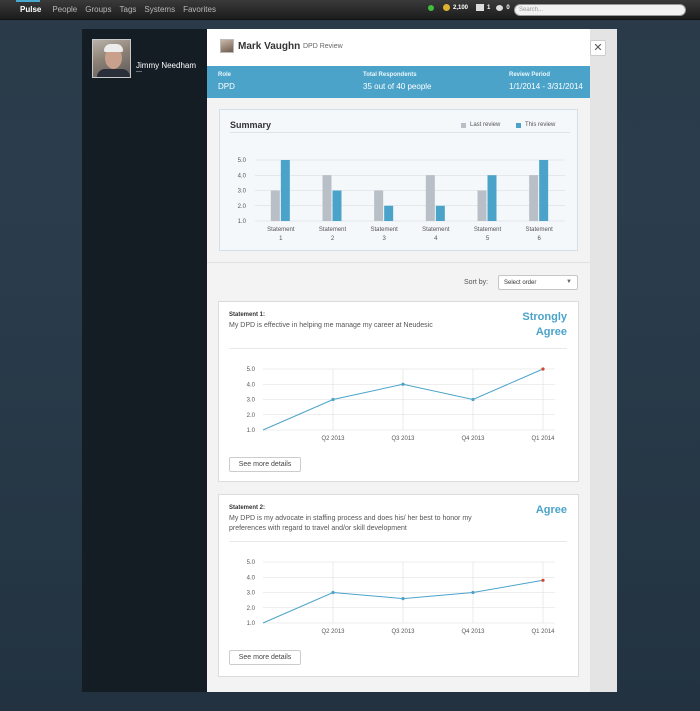  What do you see at coordinates (323, 46) in the screenshot?
I see `review-type: DPD Review` at bounding box center [323, 46].